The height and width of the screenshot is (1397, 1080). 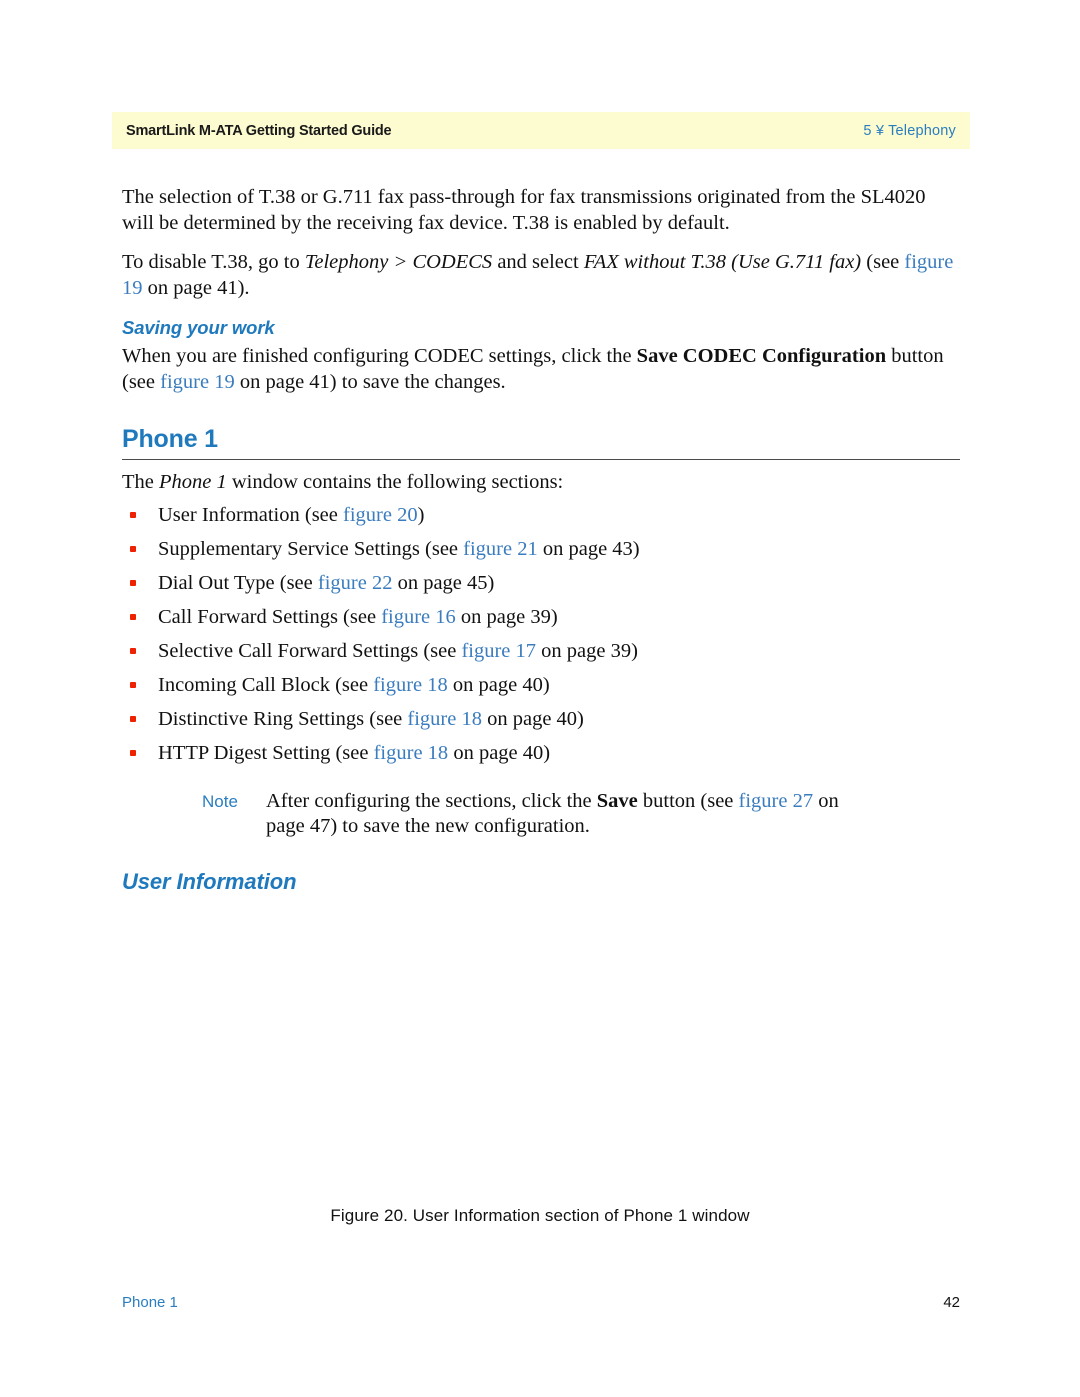 What do you see at coordinates (380, 515) in the screenshot?
I see `list-item-link: figure 20` at bounding box center [380, 515].